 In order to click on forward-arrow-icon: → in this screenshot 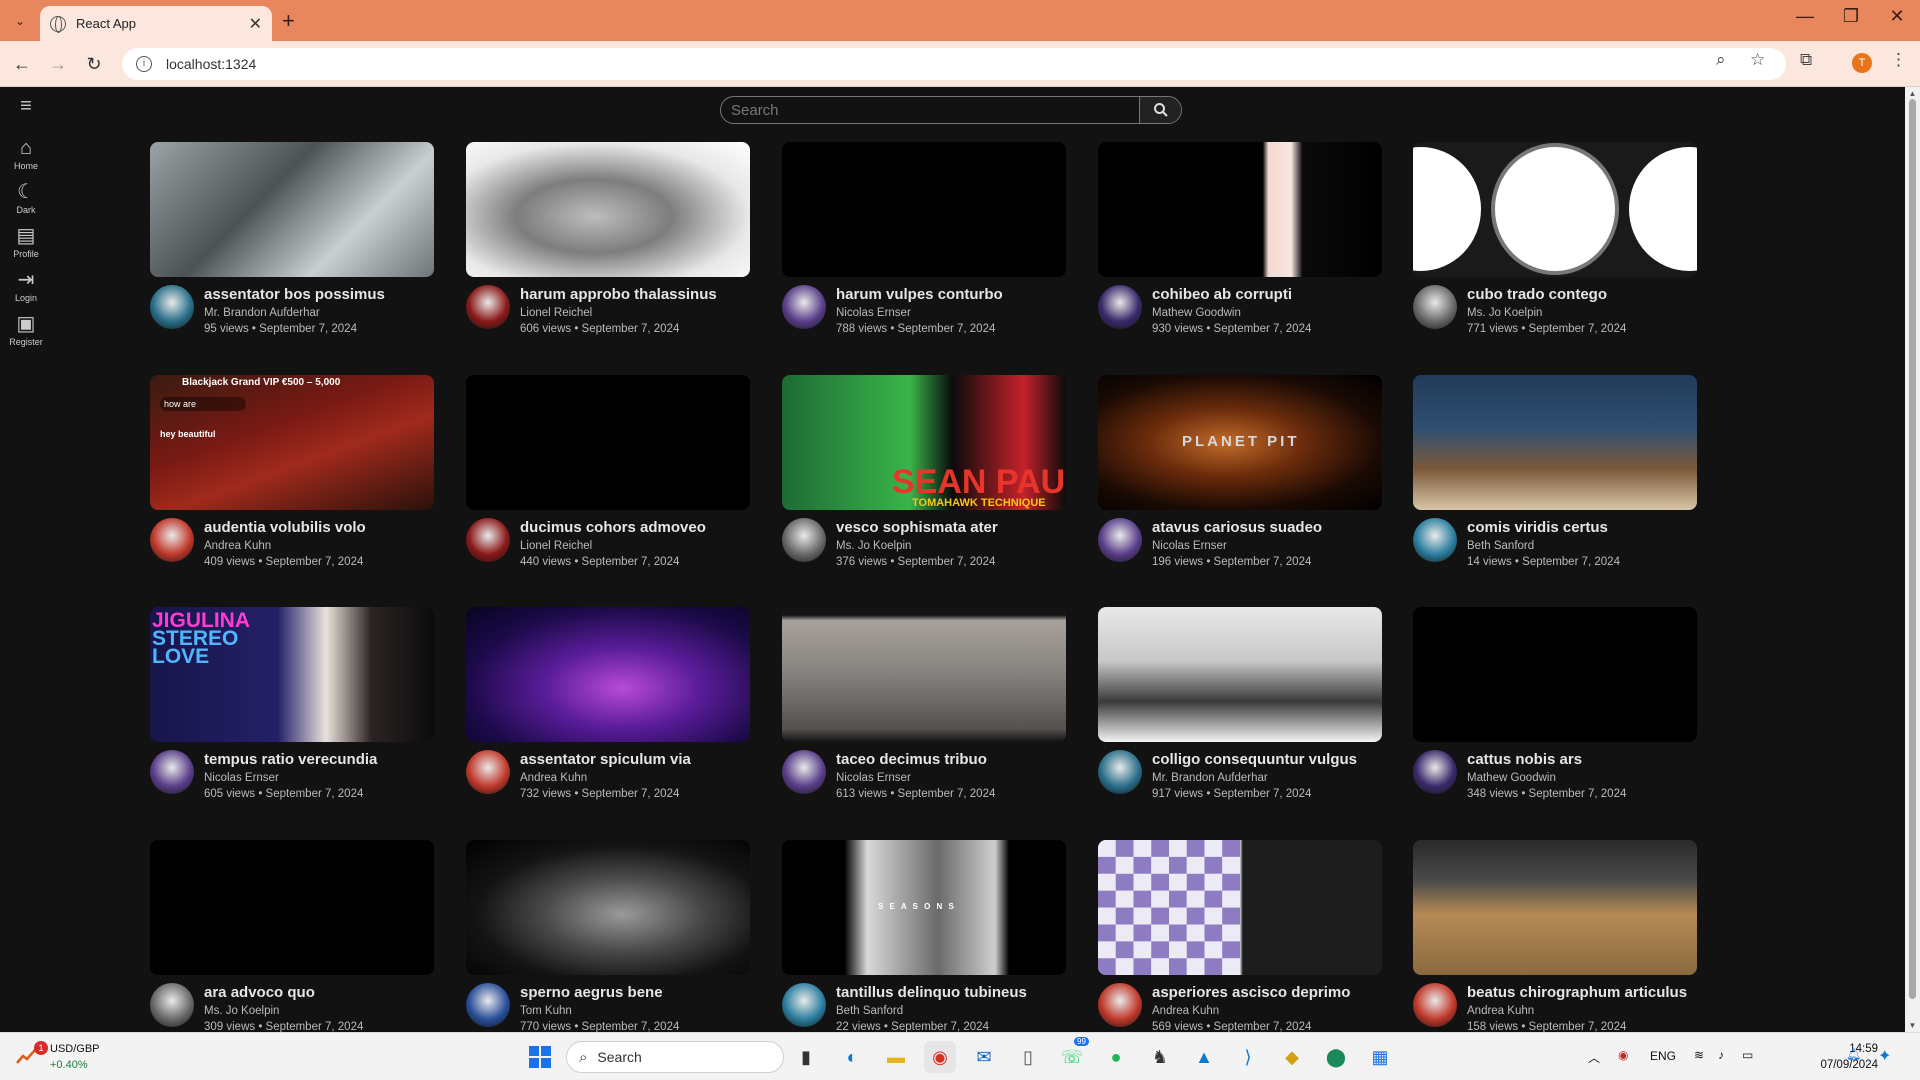, I will do `click(58, 64)`.